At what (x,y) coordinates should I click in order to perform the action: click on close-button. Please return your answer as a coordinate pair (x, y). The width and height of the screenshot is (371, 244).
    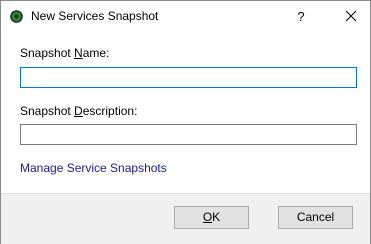
    Looking at the image, I should click on (351, 16).